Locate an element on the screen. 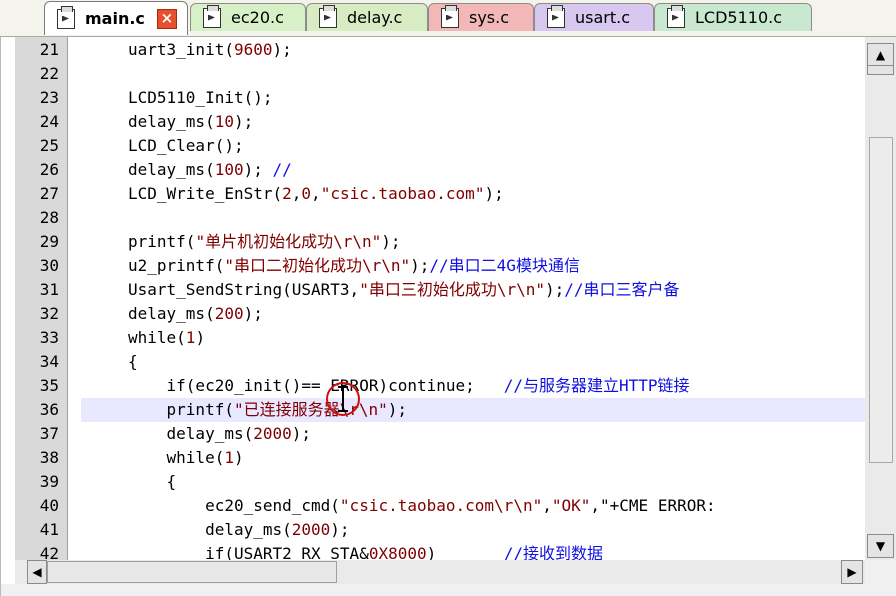 Image resolution: width=896 pixels, height=596 pixels. tab-main-c: main.c × is located at coordinates (116, 18).